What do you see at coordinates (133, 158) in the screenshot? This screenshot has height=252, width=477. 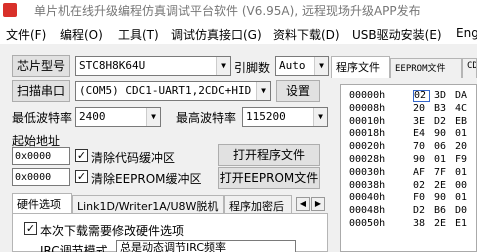 I see `clear-code-buffer-label: 清除代码缓冲区` at bounding box center [133, 158].